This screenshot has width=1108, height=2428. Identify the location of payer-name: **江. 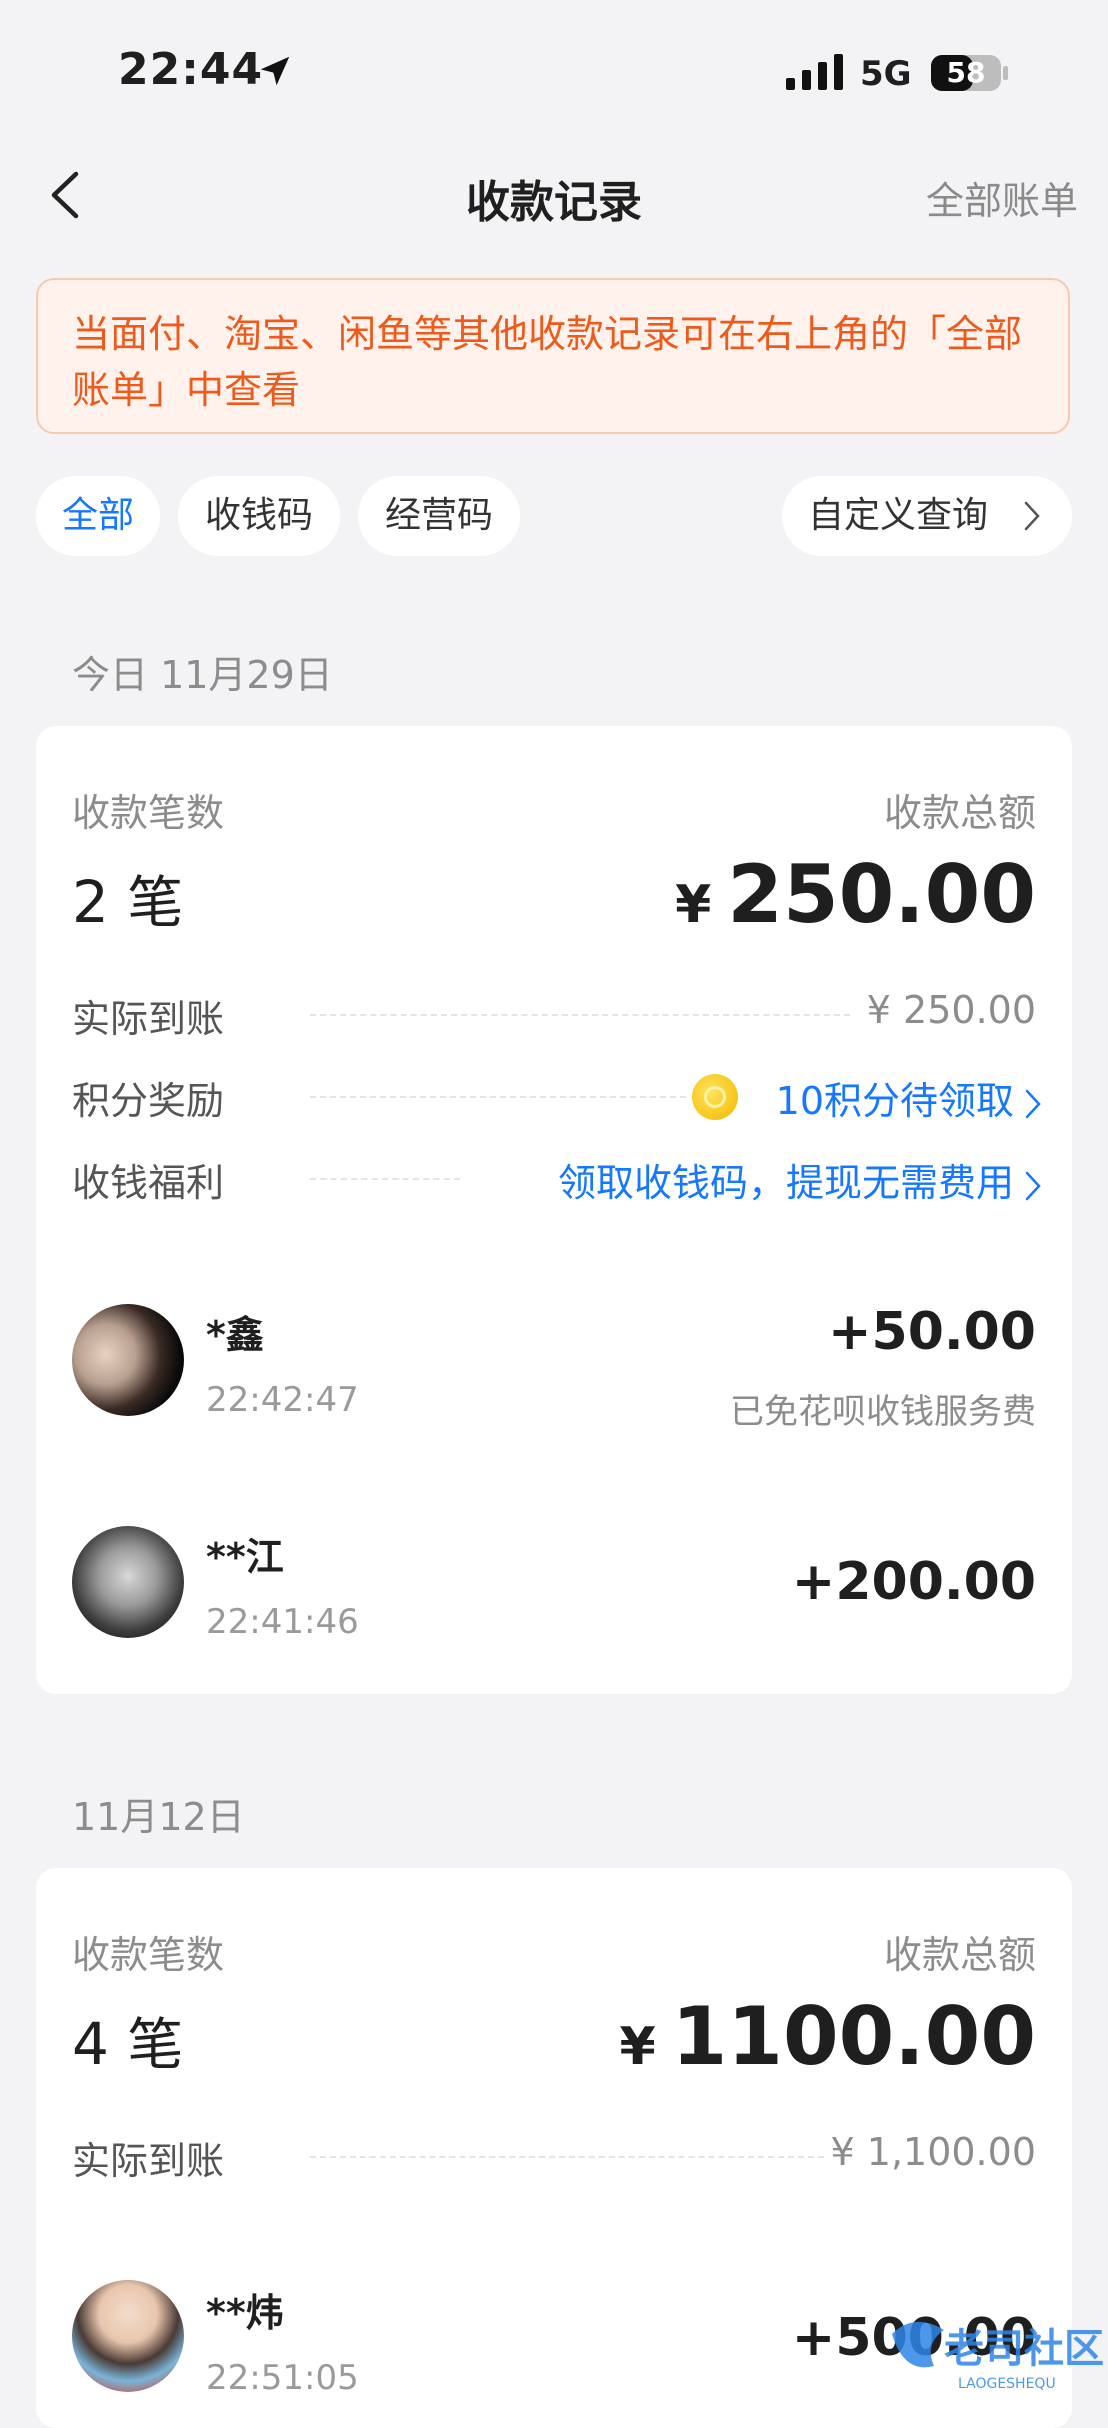
(245, 1557).